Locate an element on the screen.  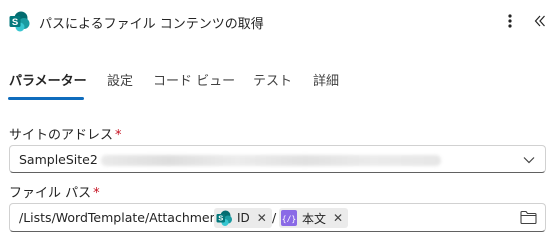
active-tab-indicator is located at coordinates (46, 98).